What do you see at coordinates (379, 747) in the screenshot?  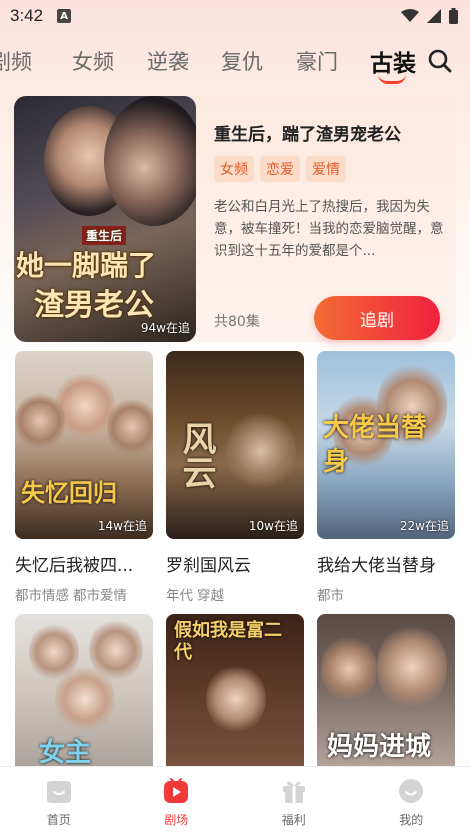 I see `cover-title-text: 妈妈进城` at bounding box center [379, 747].